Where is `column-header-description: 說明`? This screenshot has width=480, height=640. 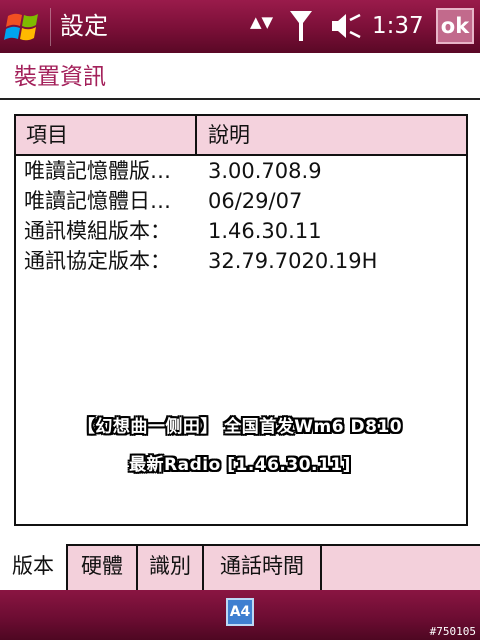 column-header-description: 說明 is located at coordinates (328, 135).